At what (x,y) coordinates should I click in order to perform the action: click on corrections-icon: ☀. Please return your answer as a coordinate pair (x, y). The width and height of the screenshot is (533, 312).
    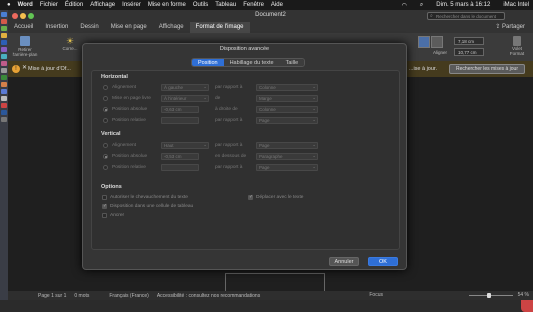
    Looking at the image, I should click on (70, 41).